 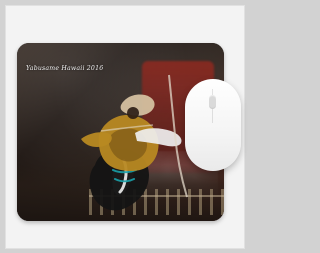 I want to click on mousepad-caption: Yabusame Hawaii 2016, so click(x=65, y=68).